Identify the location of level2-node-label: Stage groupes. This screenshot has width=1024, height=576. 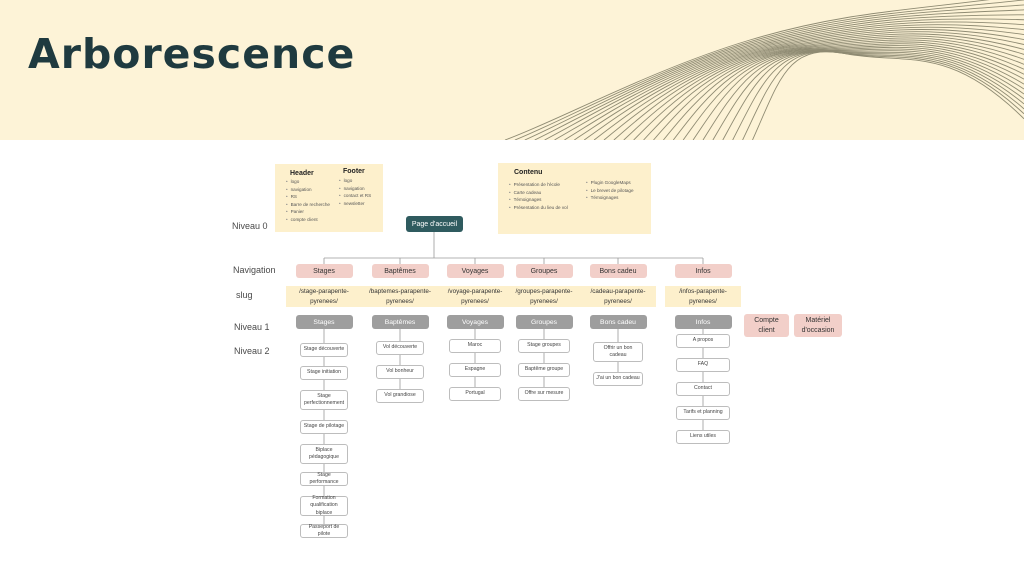
(544, 345).